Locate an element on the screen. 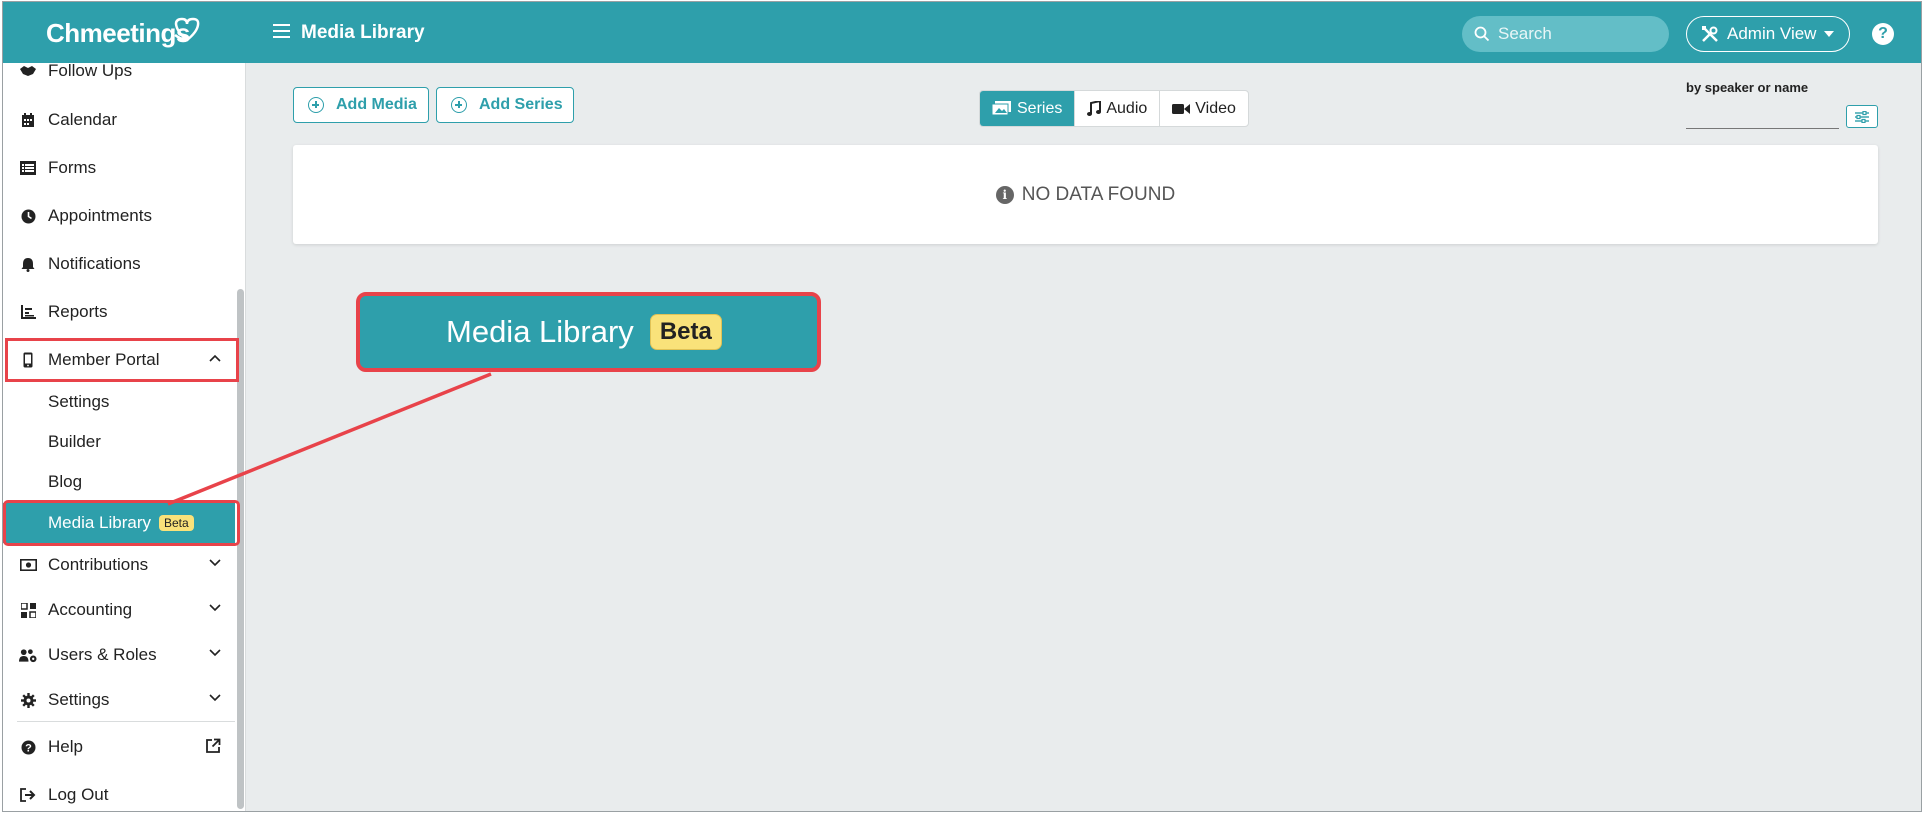 Image resolution: width=1924 pixels, height=814 pixels. sidebar-item-follow-ups: Follow Ups is located at coordinates (119, 71).